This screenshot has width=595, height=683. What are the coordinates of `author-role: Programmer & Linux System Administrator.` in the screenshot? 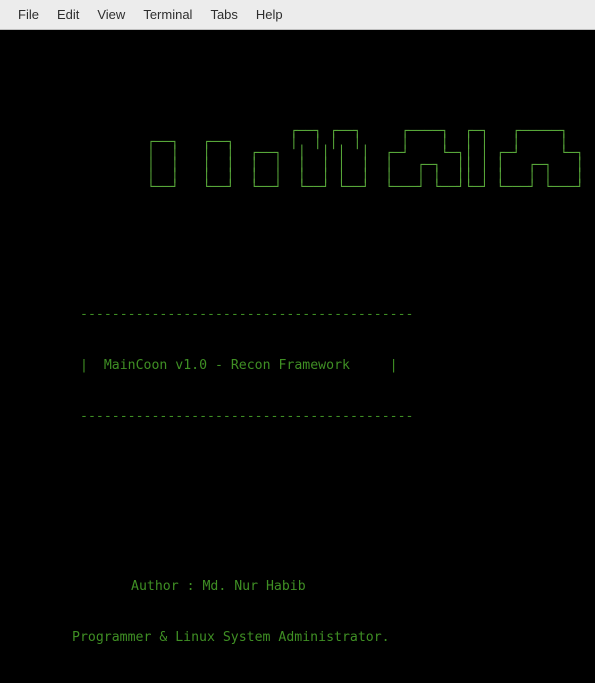 It's located at (231, 638).